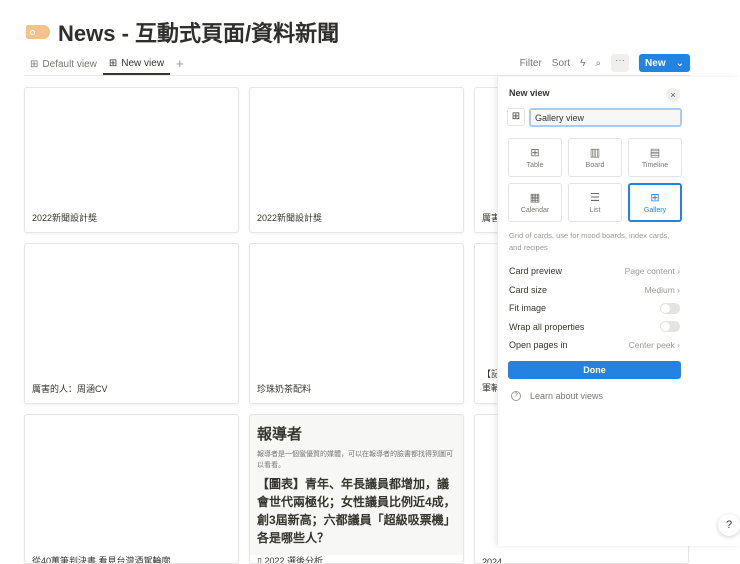 This screenshot has height=564, width=740. What do you see at coordinates (582, 63) in the screenshot?
I see `automation-icon: ϟ` at bounding box center [582, 63].